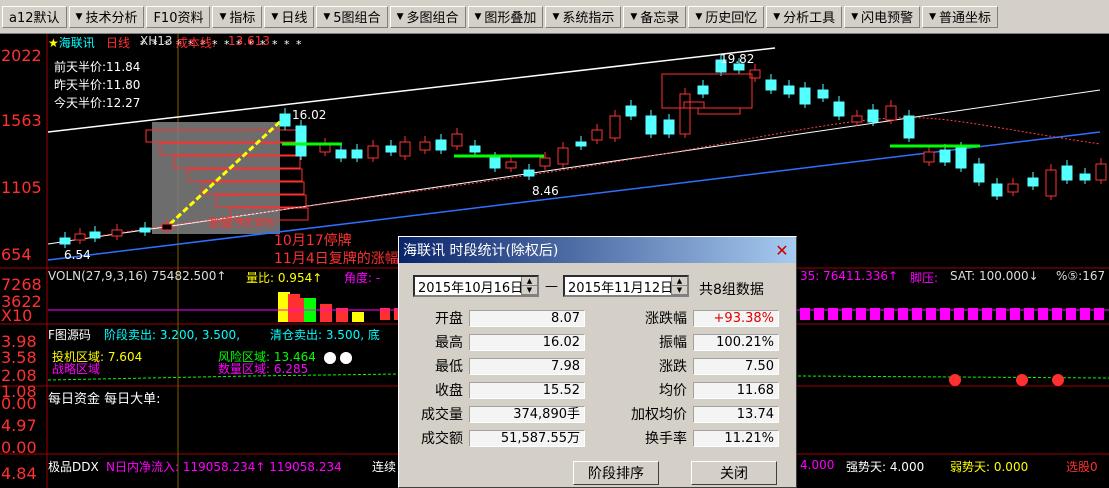 Image resolution: width=1109 pixels, height=488 pixels. Describe the element at coordinates (442, 439) in the screenshot. I see `stat-label: 成交额` at that location.